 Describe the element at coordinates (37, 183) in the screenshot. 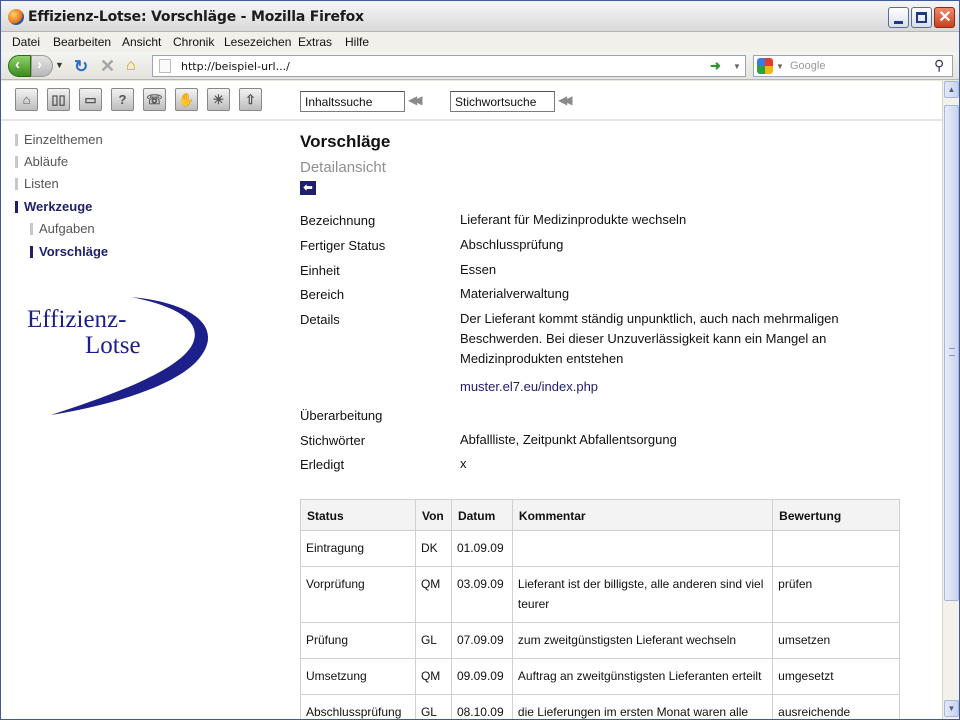

I see `sidebar-item-listen: Listen` at that location.